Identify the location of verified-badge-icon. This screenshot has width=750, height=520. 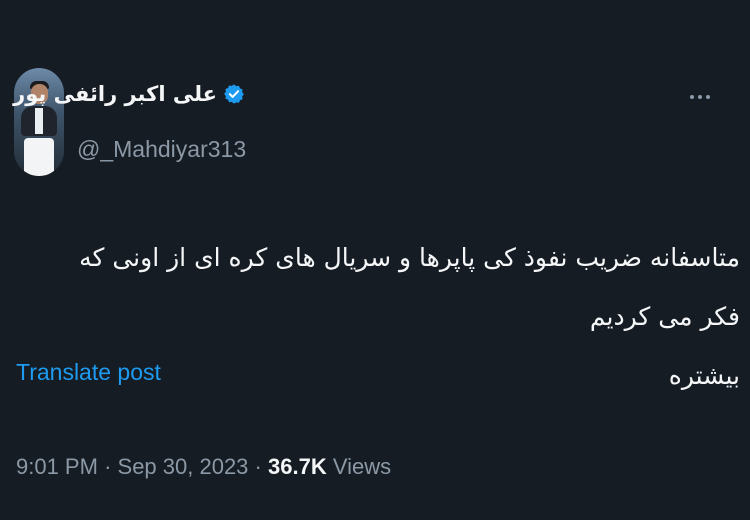
(234, 94).